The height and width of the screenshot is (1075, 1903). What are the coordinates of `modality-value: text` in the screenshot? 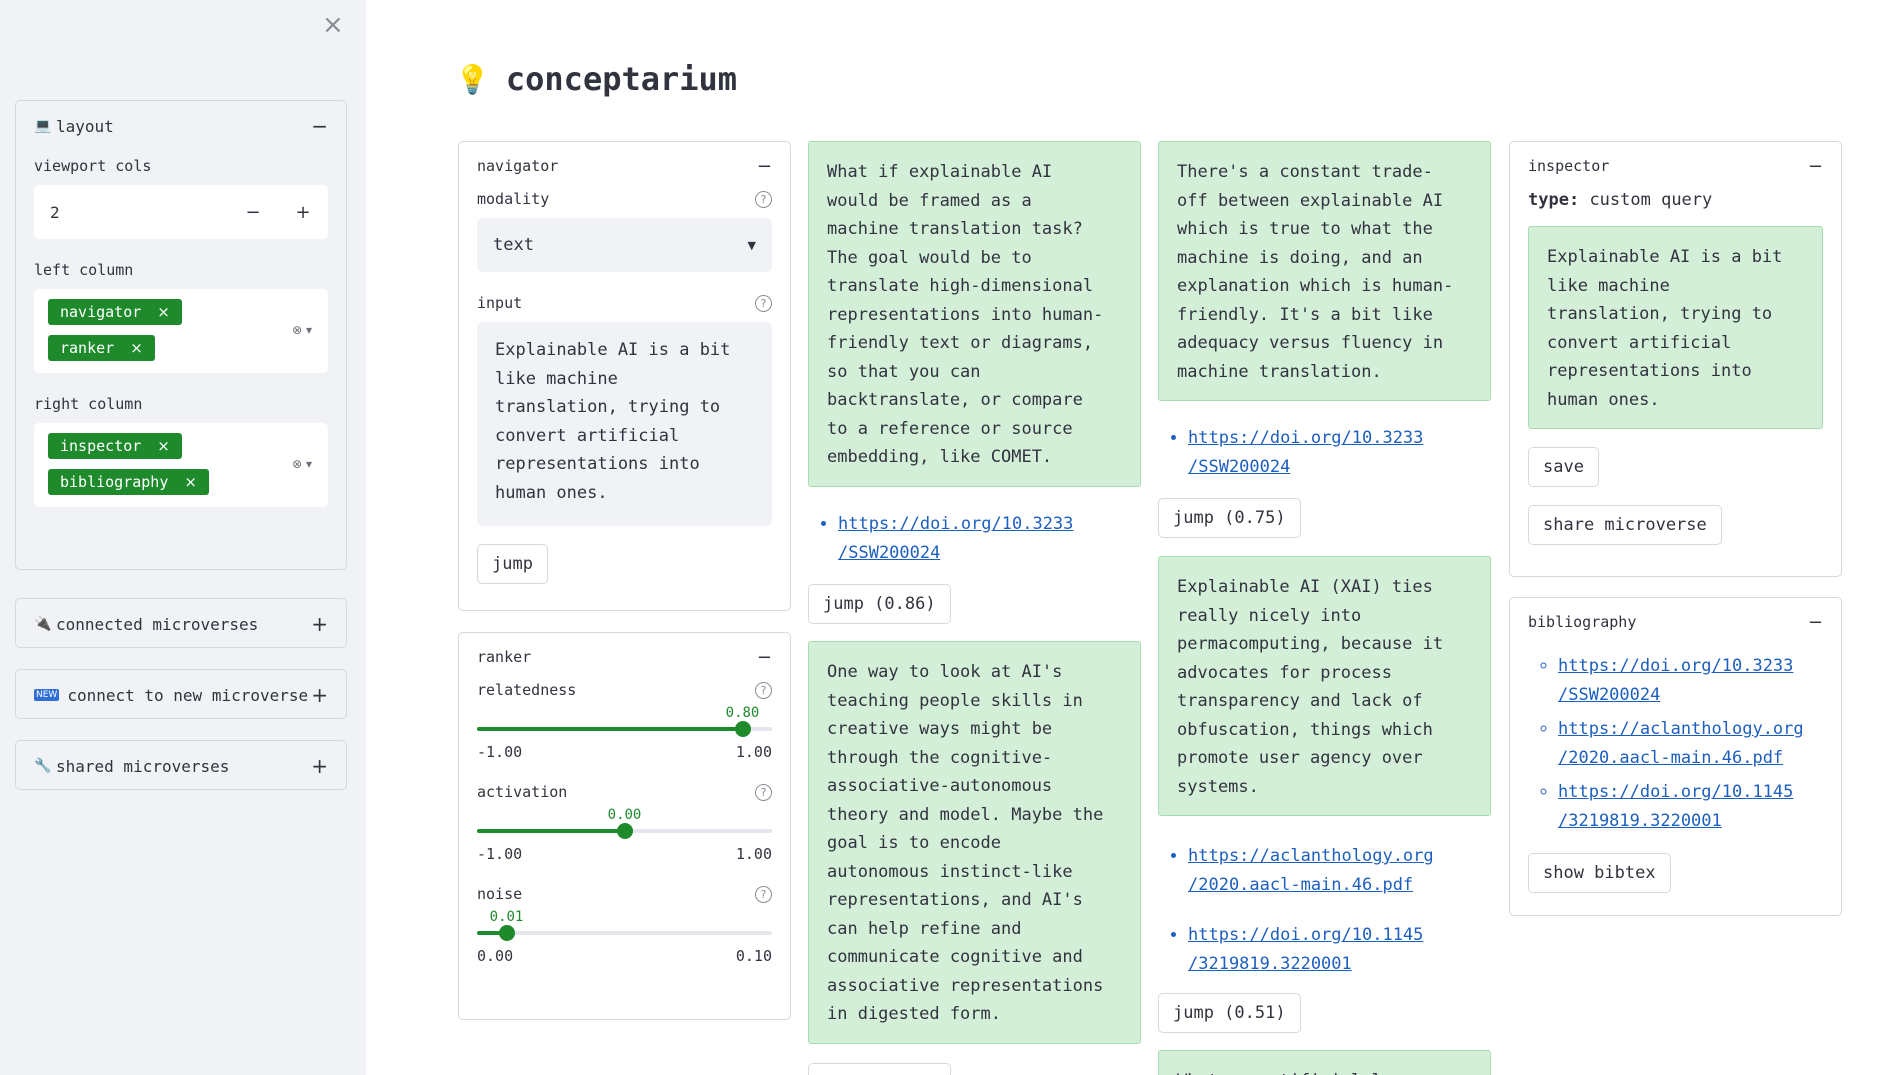 It's located at (513, 245).